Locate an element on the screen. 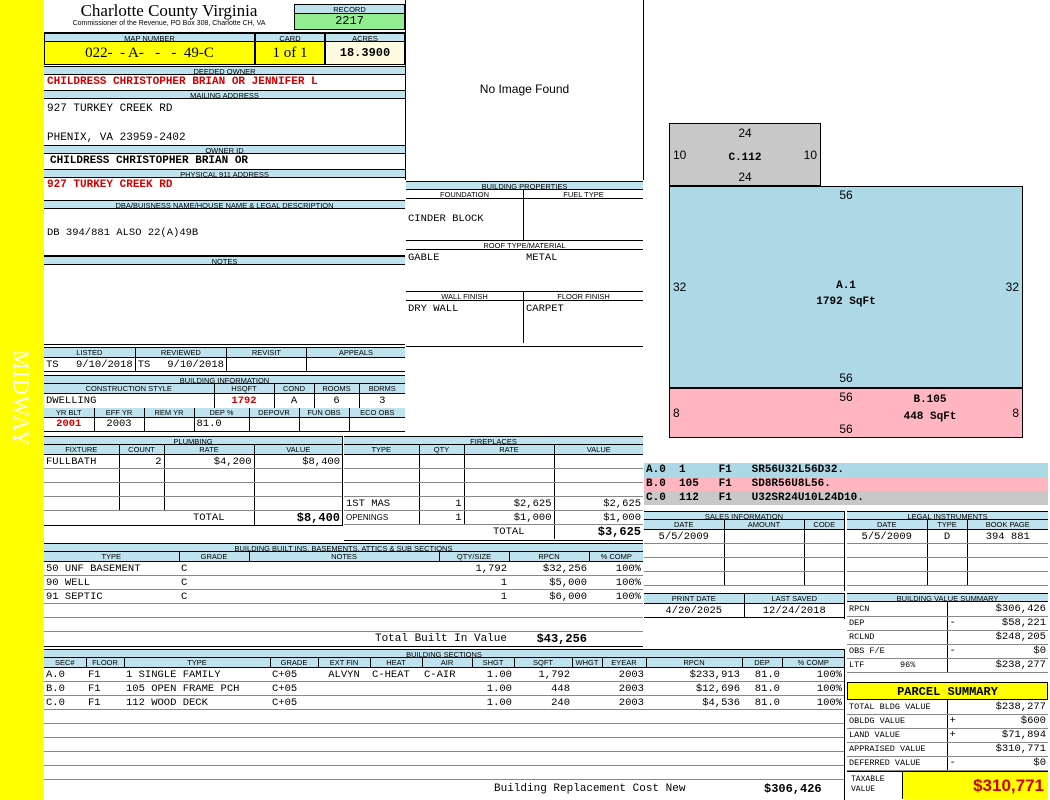 This screenshot has width=1050, height=800. builtin-rpcn: $5,000 is located at coordinates (549, 582).